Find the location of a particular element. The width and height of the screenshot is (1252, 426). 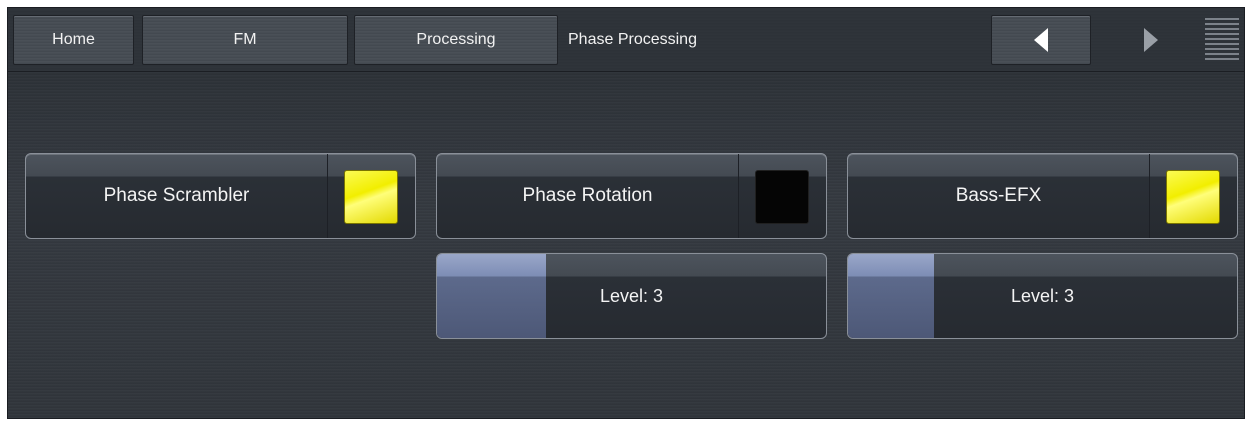

phase-rotation-indicator is located at coordinates (782, 197).